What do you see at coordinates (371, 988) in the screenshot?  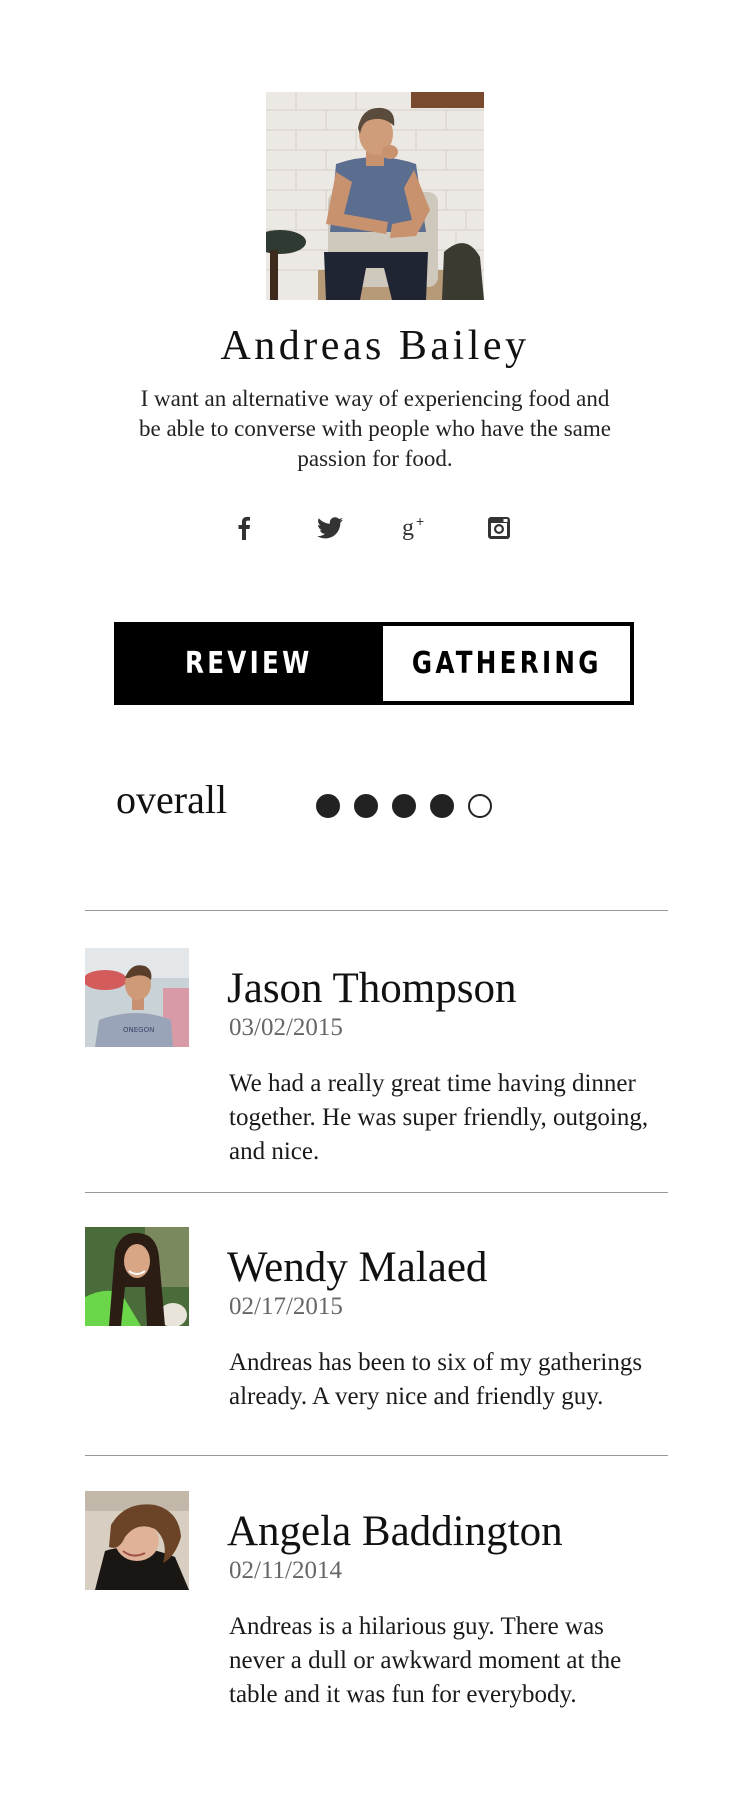 I see `reviewer-name: Jason Thompson` at bounding box center [371, 988].